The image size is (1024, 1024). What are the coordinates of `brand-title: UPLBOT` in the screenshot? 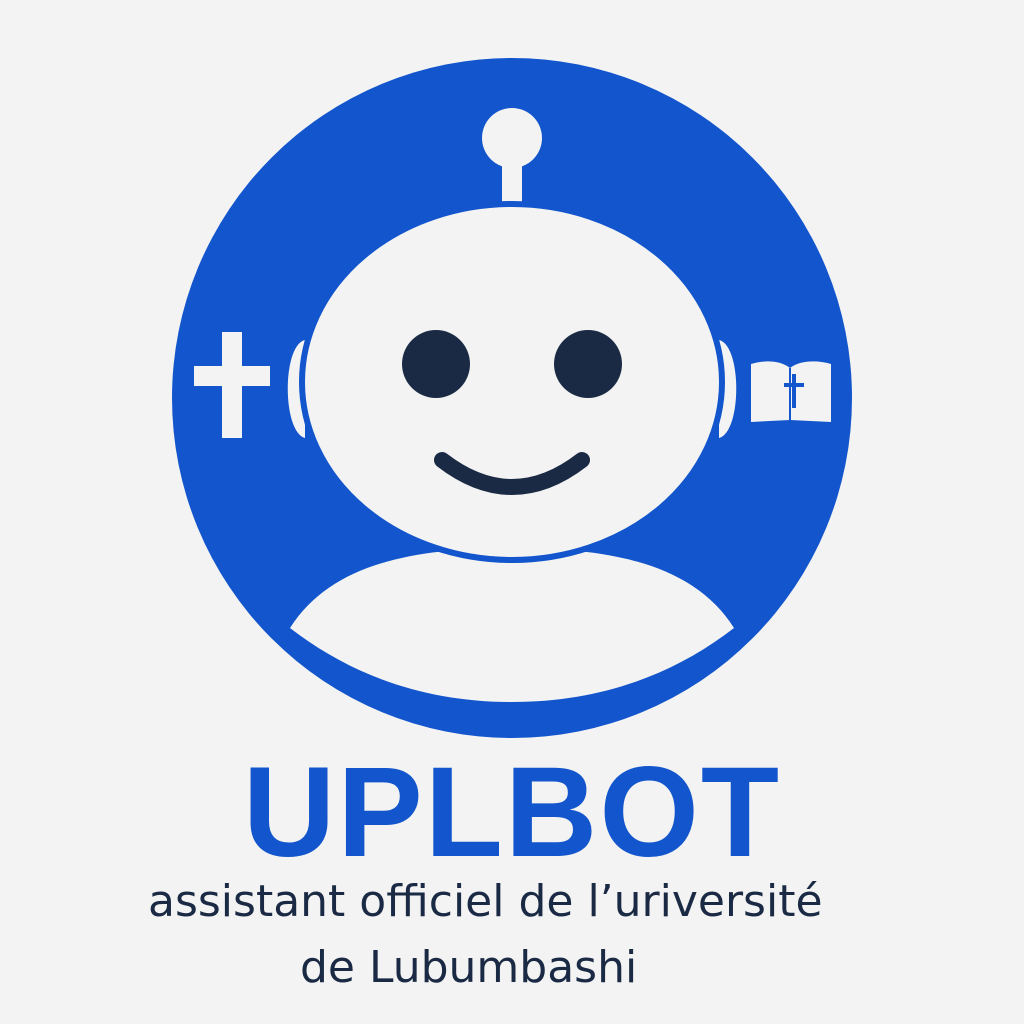 It's located at (512, 812).